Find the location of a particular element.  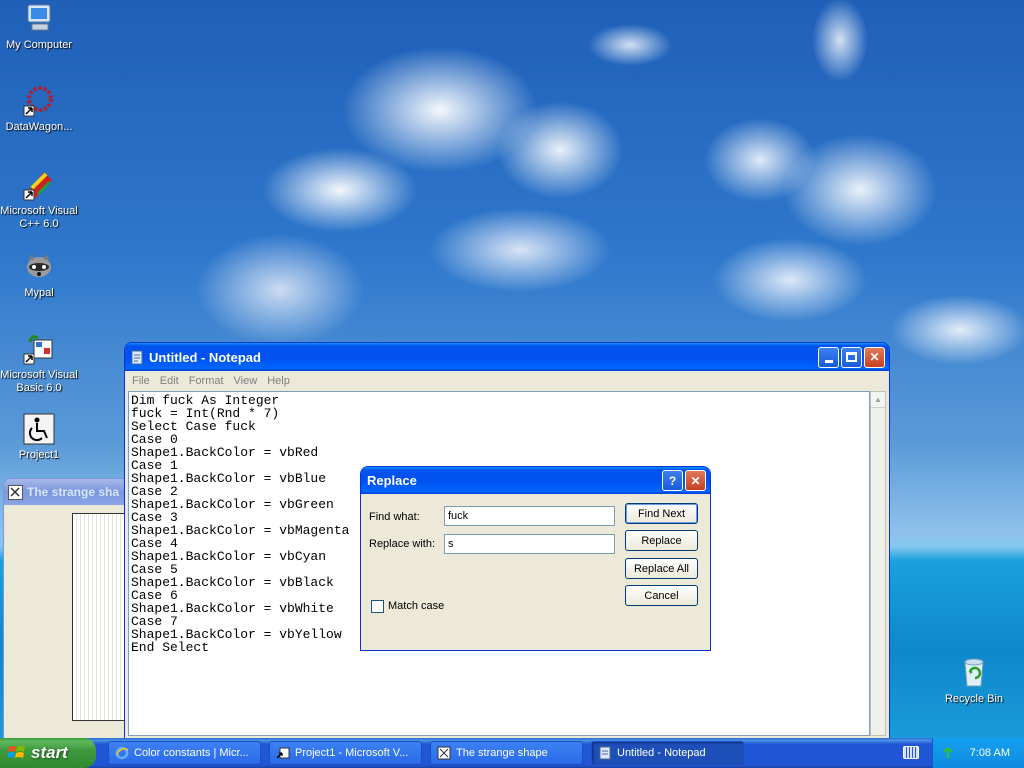

desktop-icon-label: Microsoft Visual Basic 6.0 is located at coordinates (39, 381).